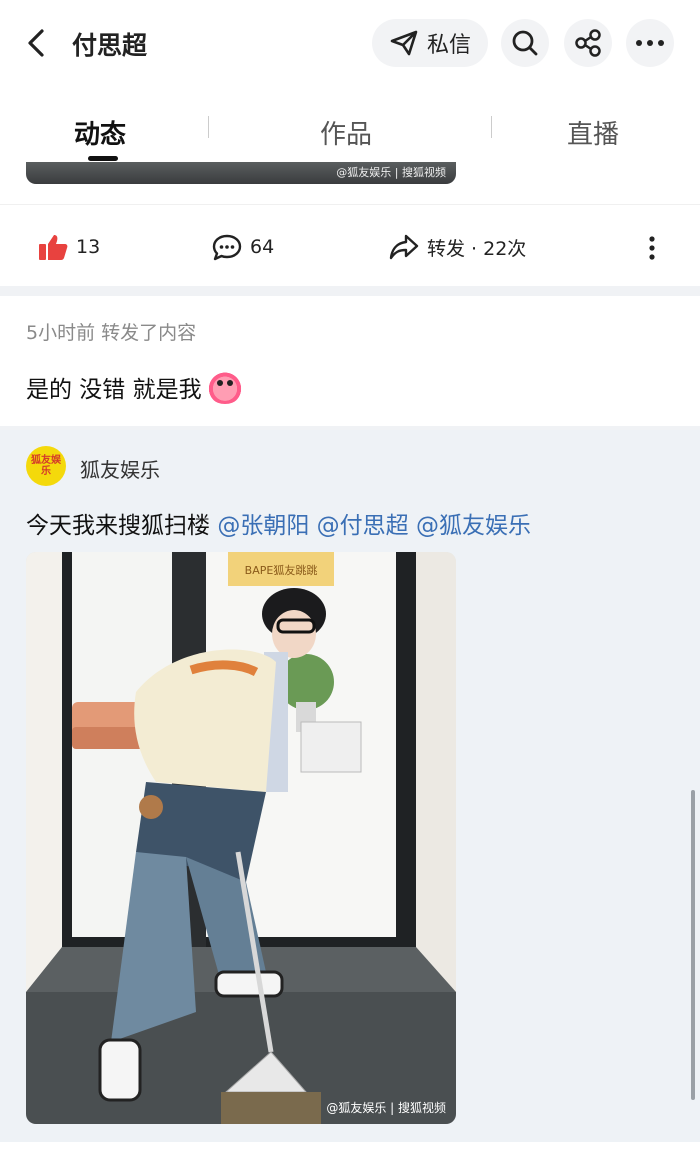 This screenshot has height=1168, width=700. What do you see at coordinates (448, 45) in the screenshot?
I see `direct-message-label: 私信` at bounding box center [448, 45].